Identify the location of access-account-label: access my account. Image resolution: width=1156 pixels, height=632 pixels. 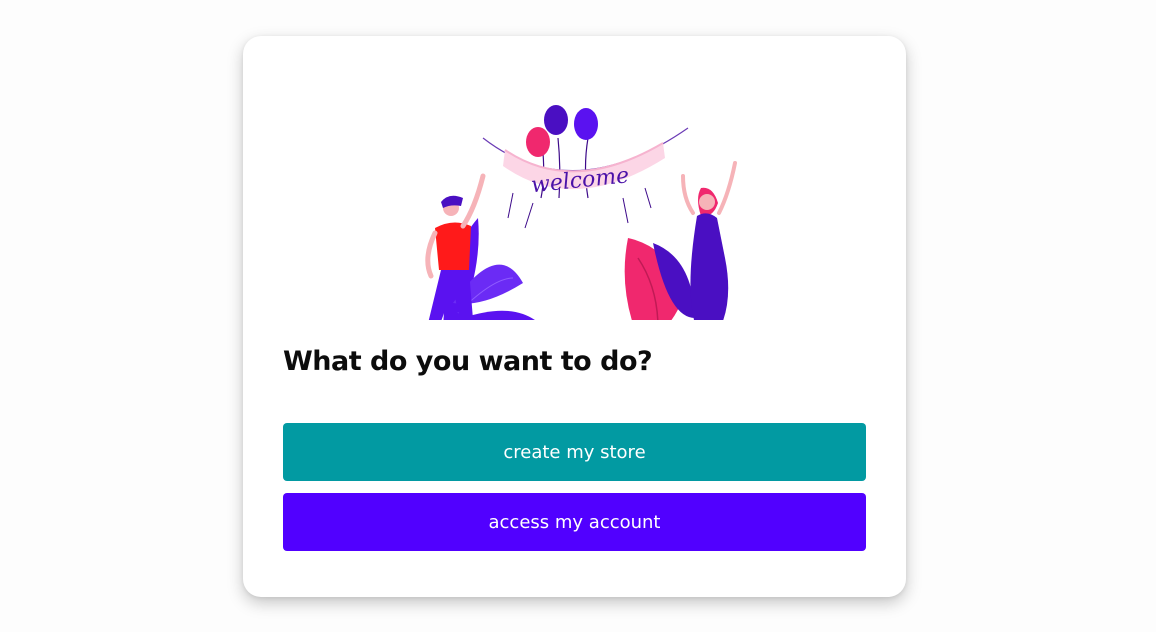
(574, 522).